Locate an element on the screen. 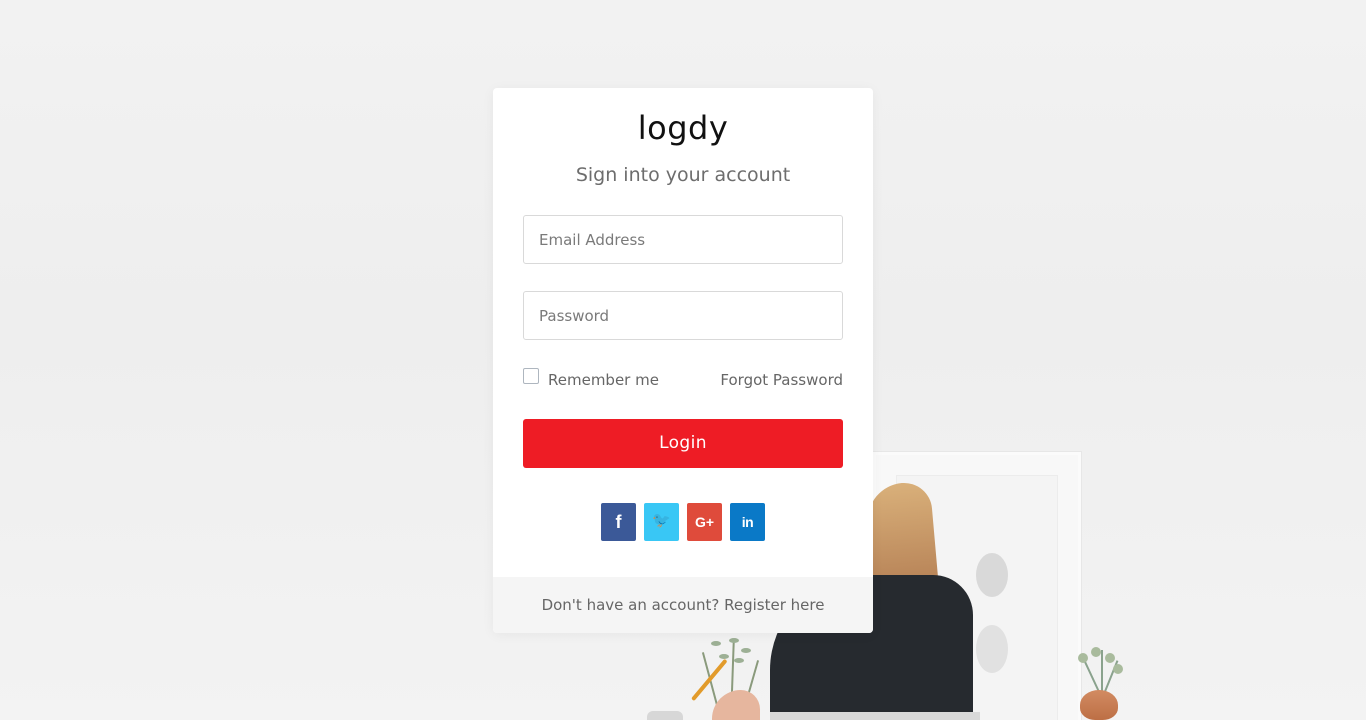 This screenshot has width=1366, height=720. google-plus-icon: G+ is located at coordinates (704, 522).